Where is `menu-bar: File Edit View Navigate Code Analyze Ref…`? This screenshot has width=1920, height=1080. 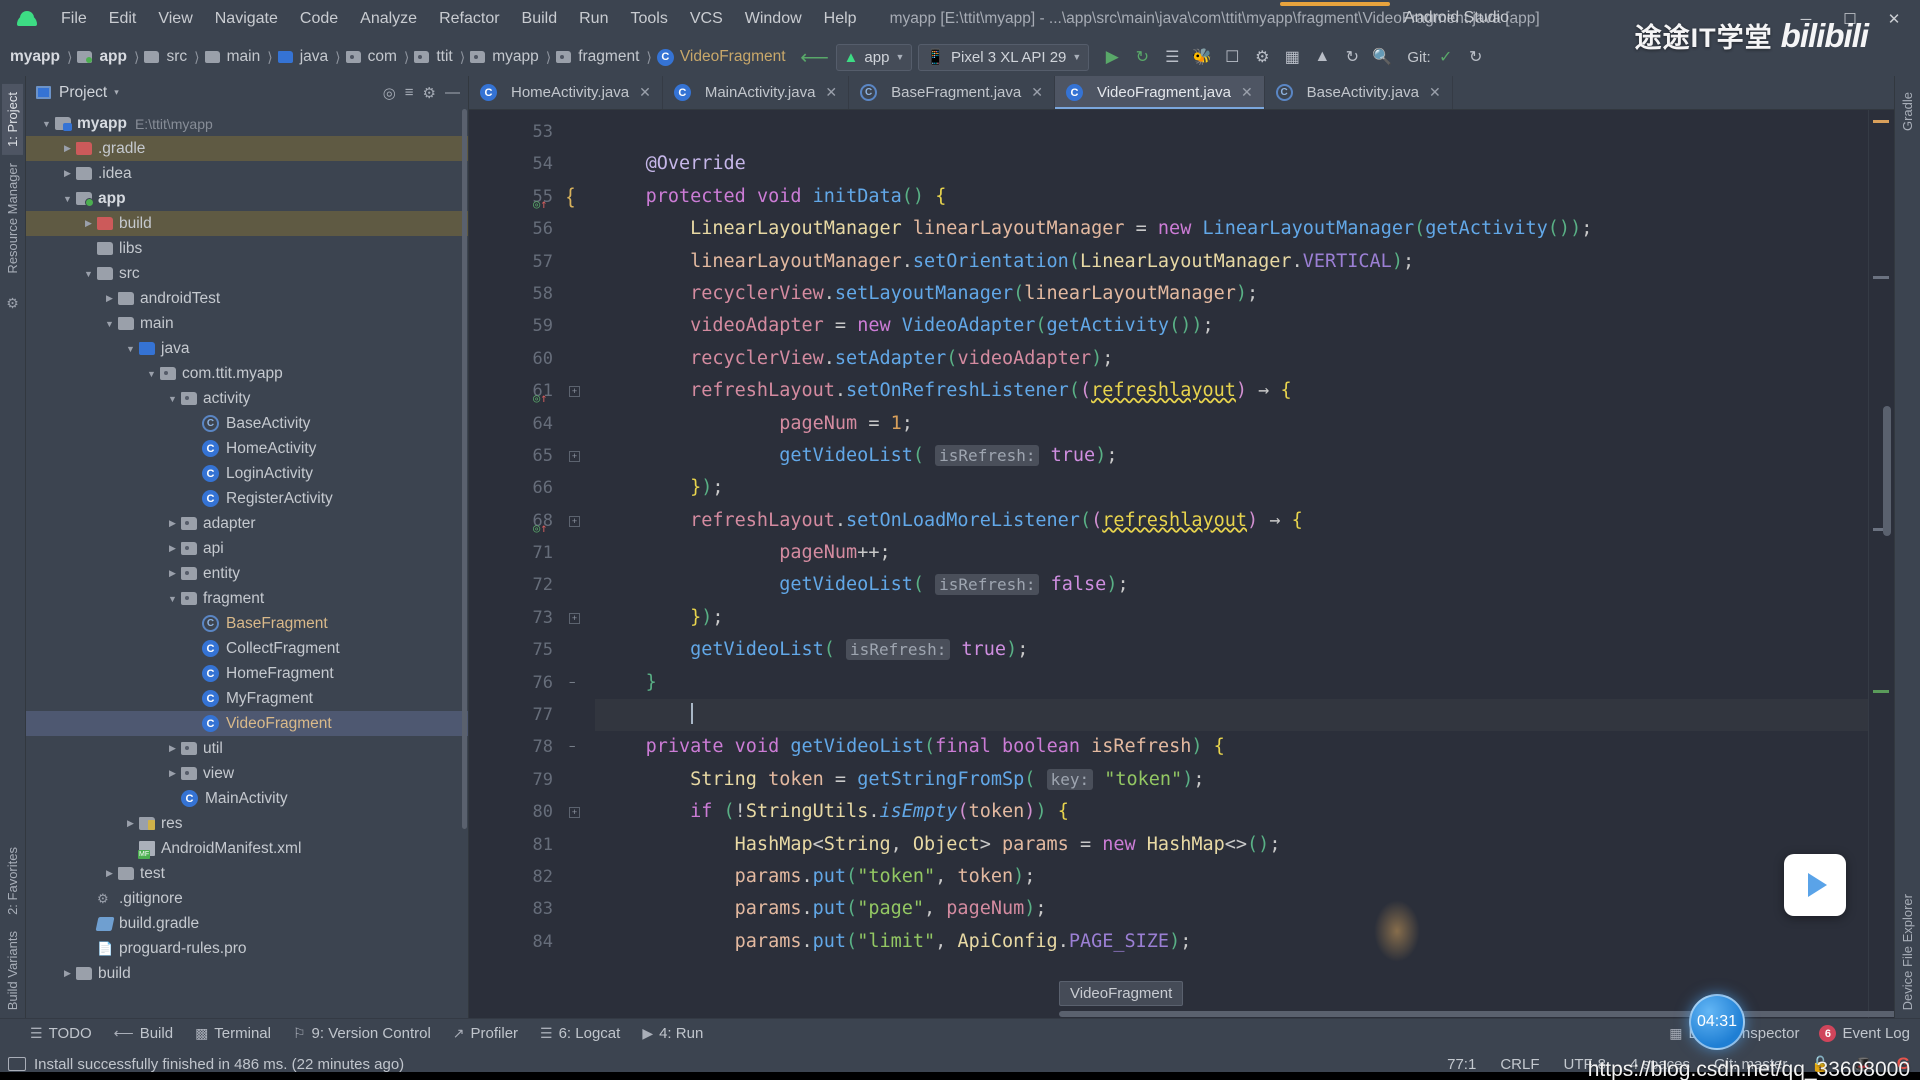 menu-bar: File Edit View Navigate Code Analyze Ref… is located at coordinates (459, 19).